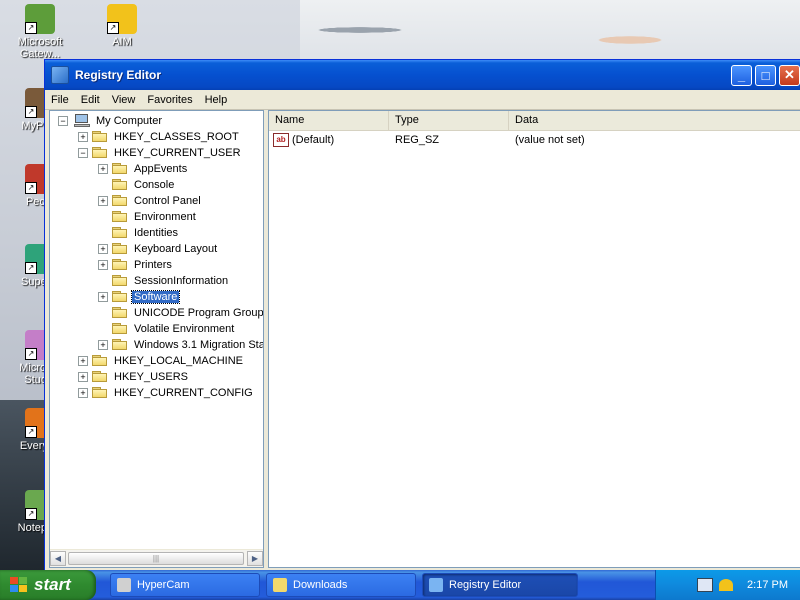 The height and width of the screenshot is (600, 800). I want to click on string-value-icon: ab, so click(281, 140).